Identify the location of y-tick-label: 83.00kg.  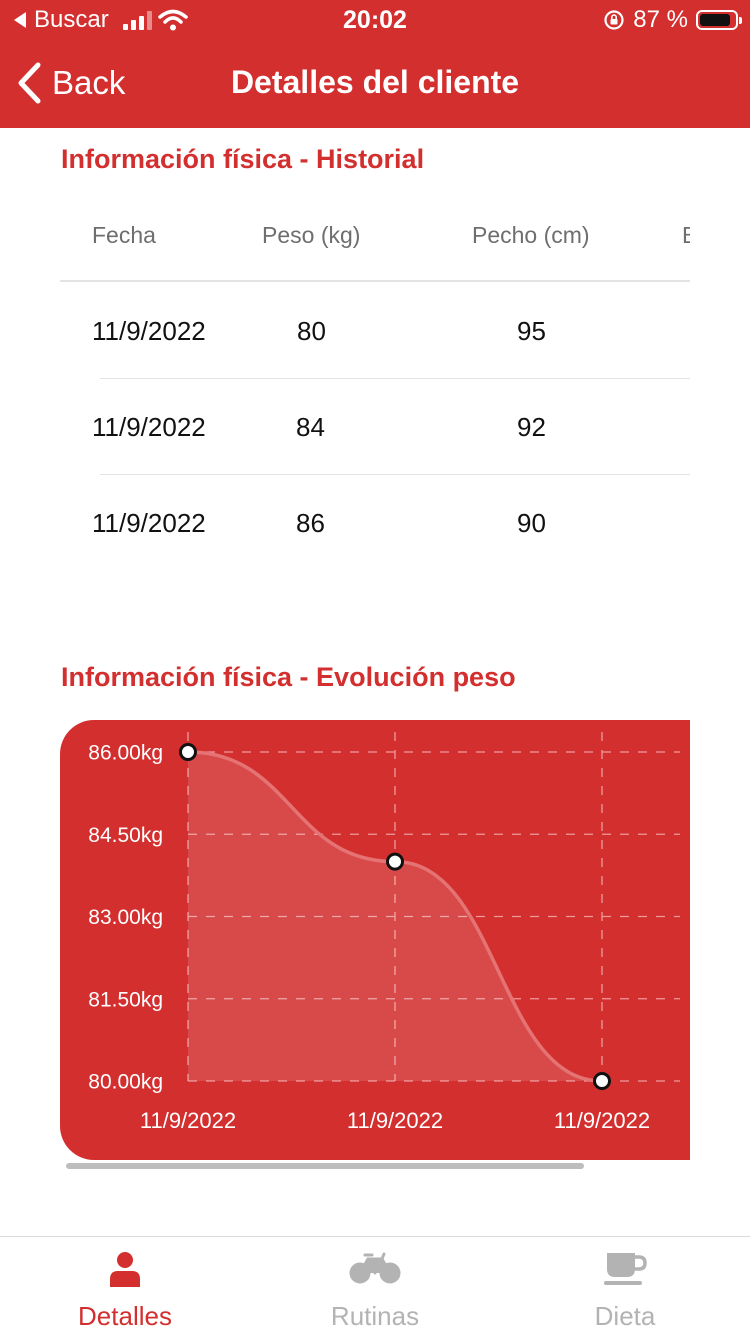
(125, 917).